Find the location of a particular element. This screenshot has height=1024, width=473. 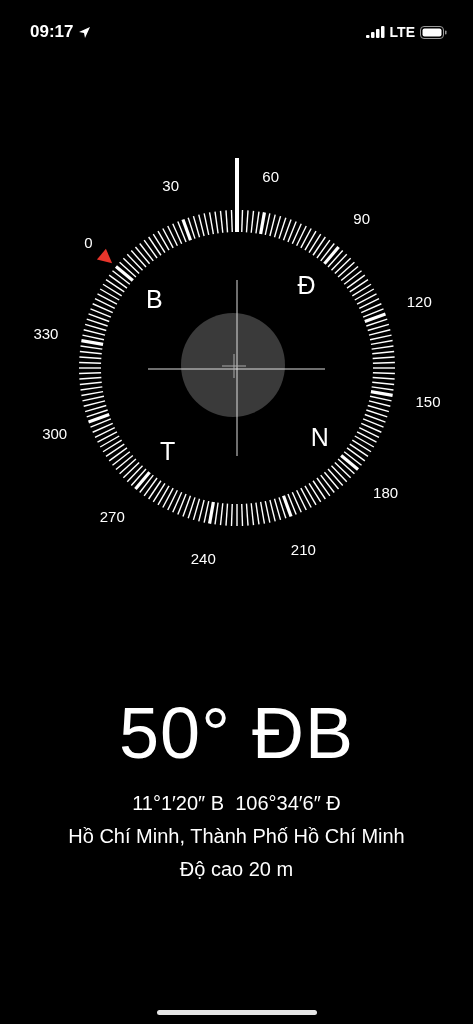

cardinal-label: B is located at coordinates (154, 298).